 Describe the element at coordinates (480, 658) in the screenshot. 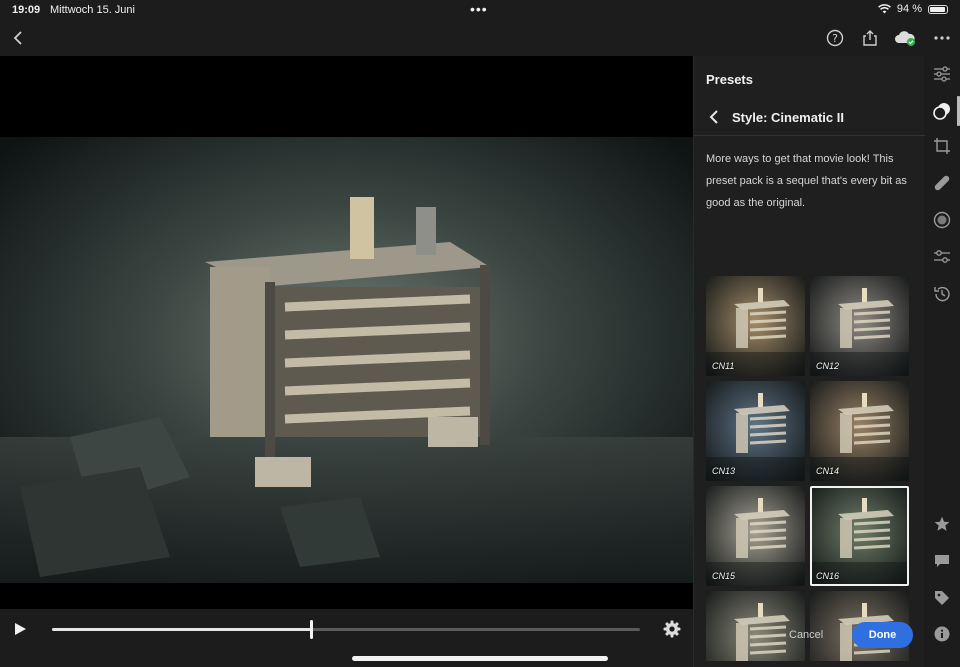

I see `home-indicator` at that location.